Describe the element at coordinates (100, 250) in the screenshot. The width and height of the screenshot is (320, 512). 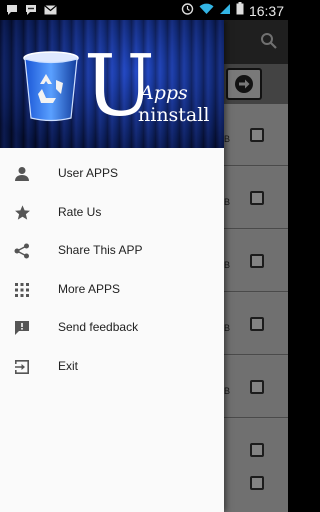
I see `menu-item-label: Share This APP` at that location.